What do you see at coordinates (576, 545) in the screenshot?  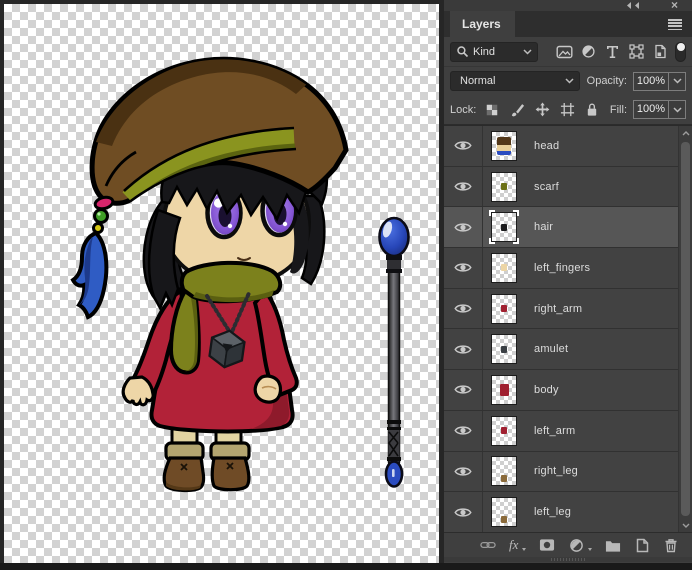 I see `new-adjustment-layer-icon` at bounding box center [576, 545].